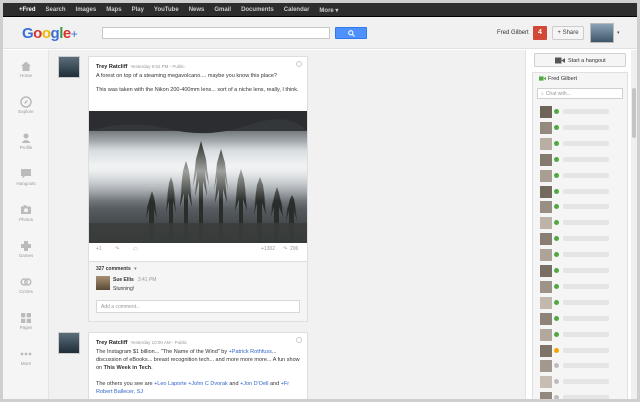 The image size is (640, 402). Describe the element at coordinates (99, 249) in the screenshot. I see `plus-one-button: +1` at that location.